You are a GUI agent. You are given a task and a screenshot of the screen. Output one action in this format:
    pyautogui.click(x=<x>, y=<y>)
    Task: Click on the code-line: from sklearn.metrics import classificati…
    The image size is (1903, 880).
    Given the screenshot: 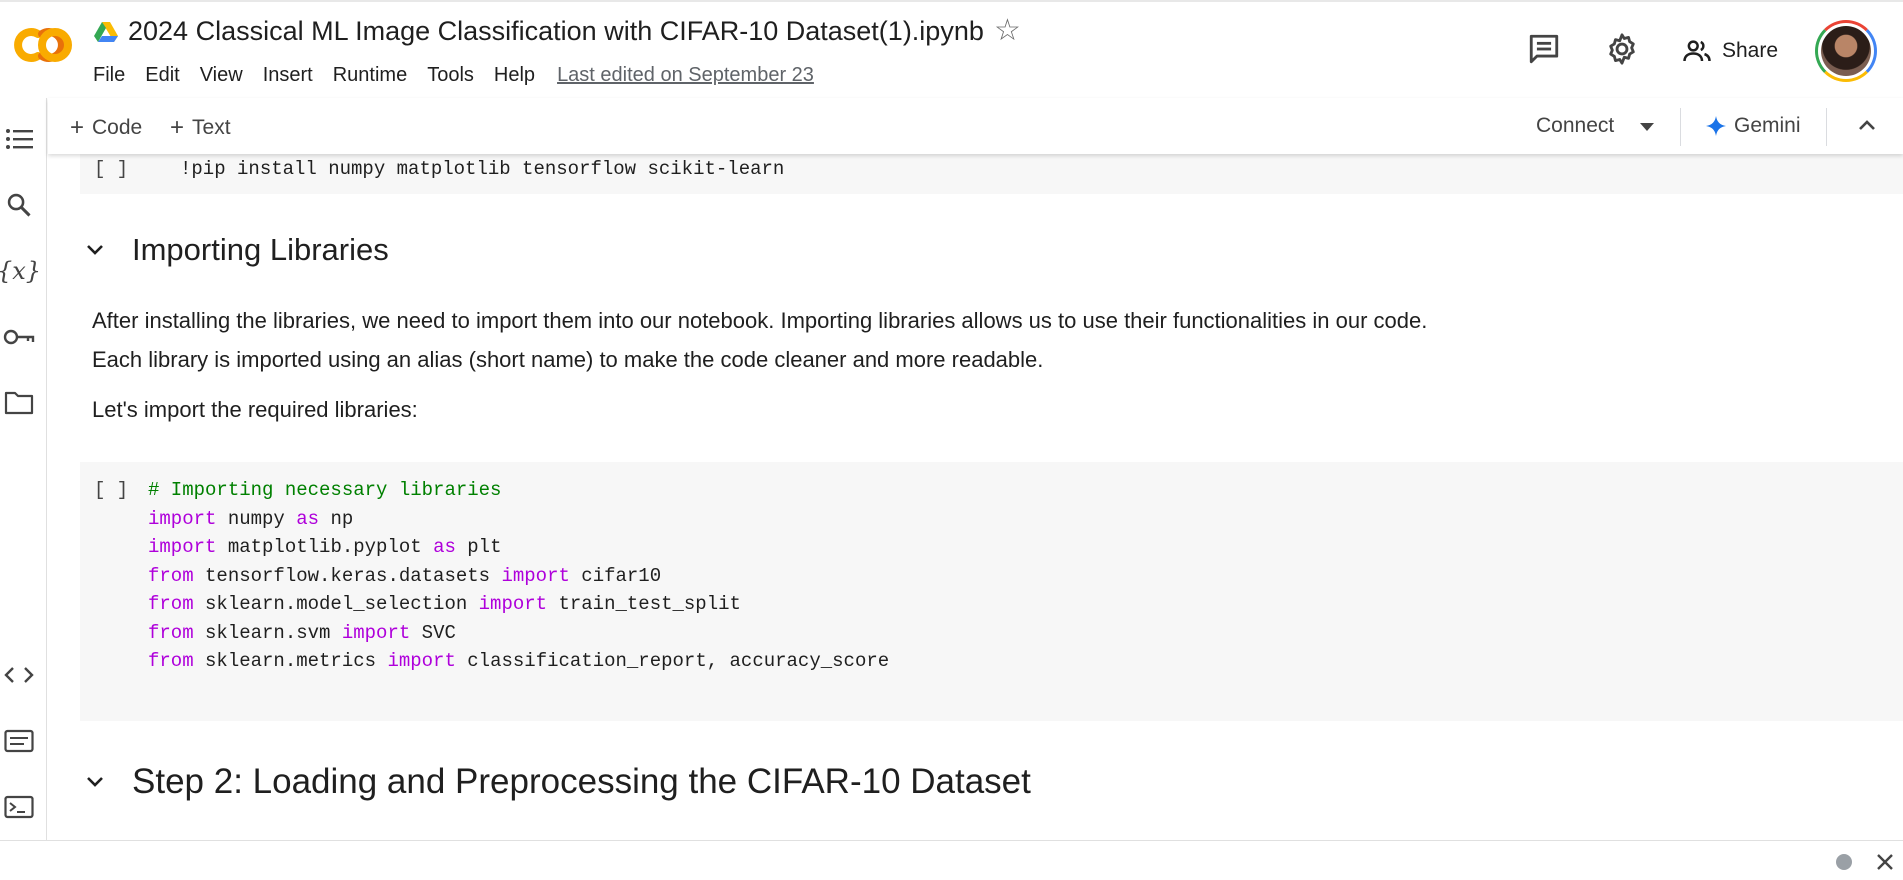 What is the action you would take?
    pyautogui.click(x=519, y=661)
    